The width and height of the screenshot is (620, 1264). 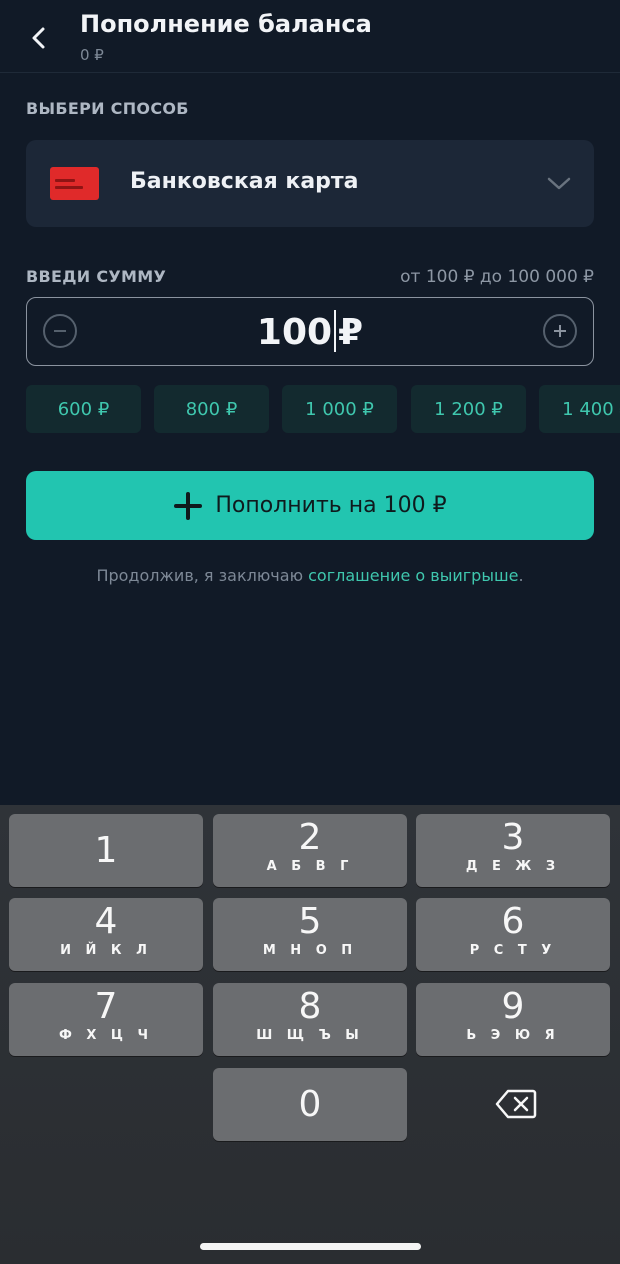 What do you see at coordinates (516, 1104) in the screenshot?
I see `backspace-icon` at bounding box center [516, 1104].